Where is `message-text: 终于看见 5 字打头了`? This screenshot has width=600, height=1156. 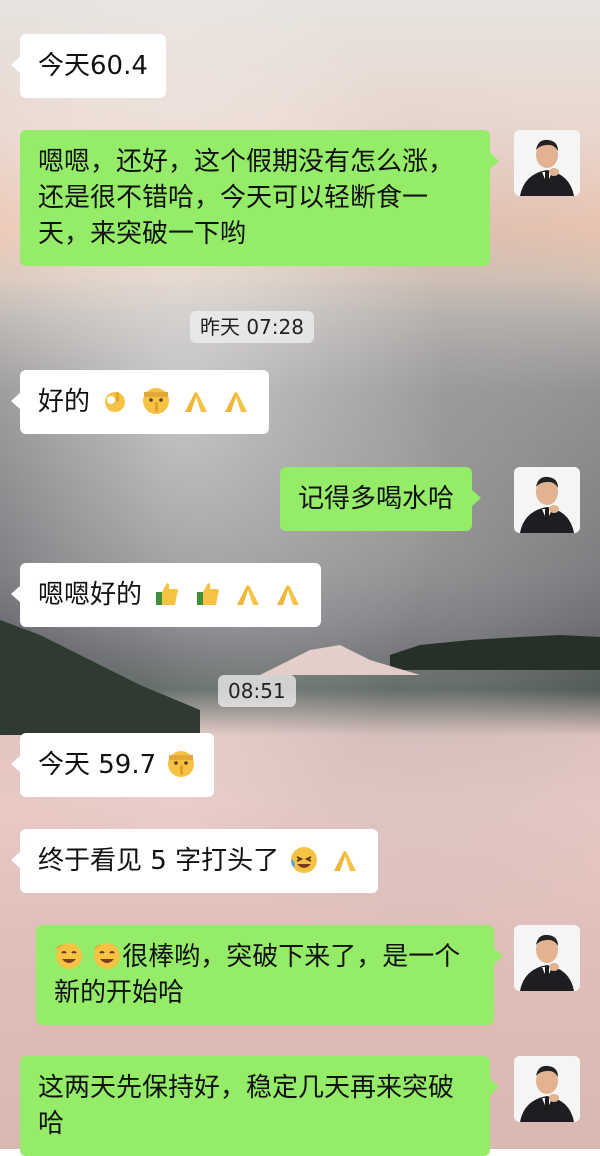
message-text: 终于看见 5 字打头了 is located at coordinates (159, 861).